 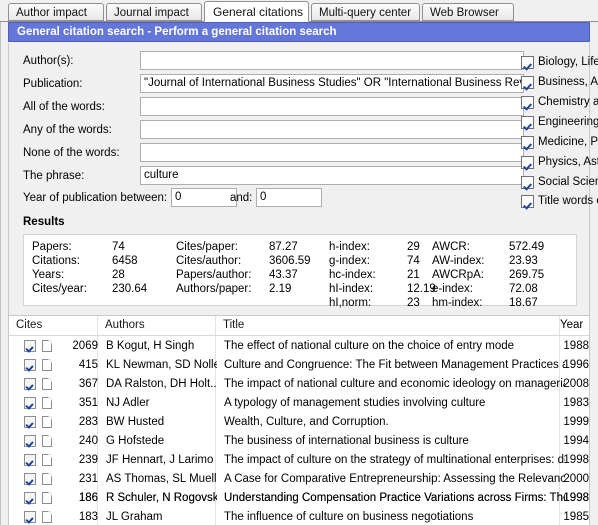 I want to click on none-of-the-words-input, so click(x=332, y=152).